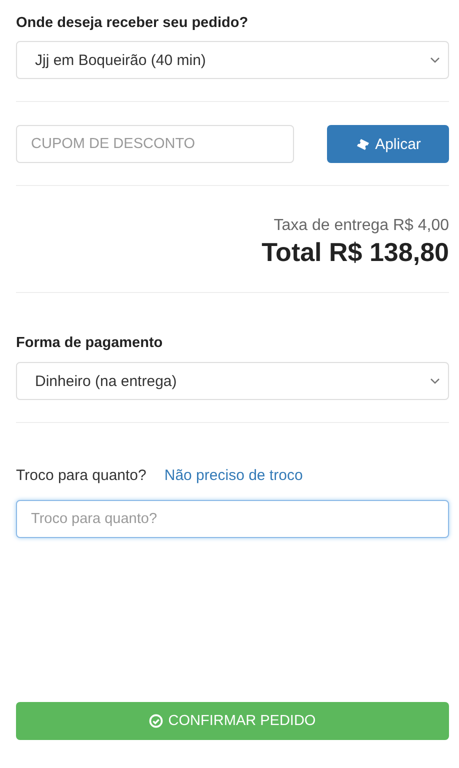 This screenshot has width=459, height=768. What do you see at coordinates (232, 381) in the screenshot?
I see `dropdown: Dinheiro (na entrega)` at bounding box center [232, 381].